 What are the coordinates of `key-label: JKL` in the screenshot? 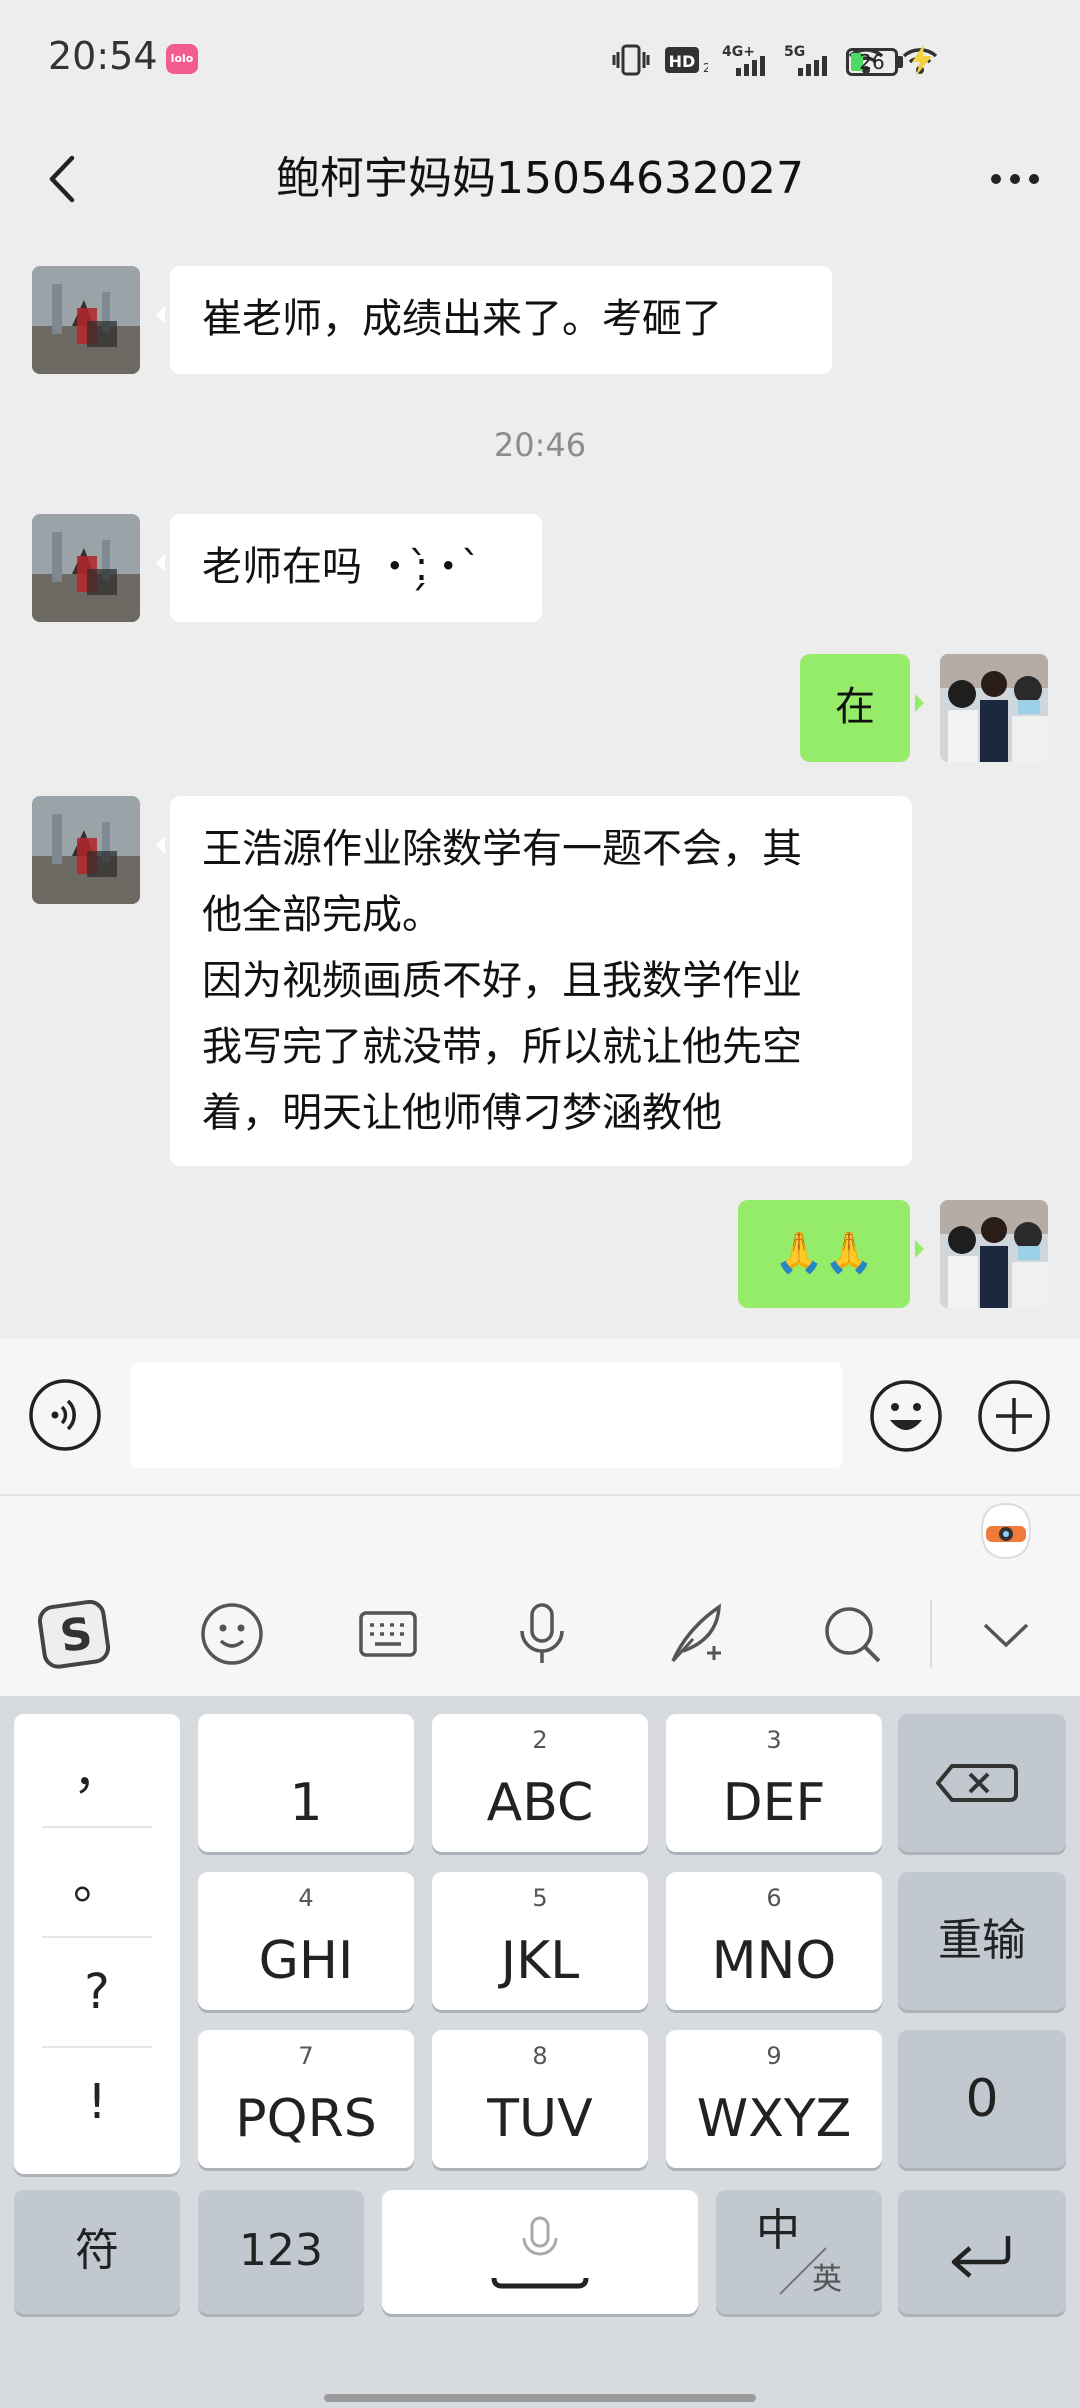 It's located at (540, 1961).